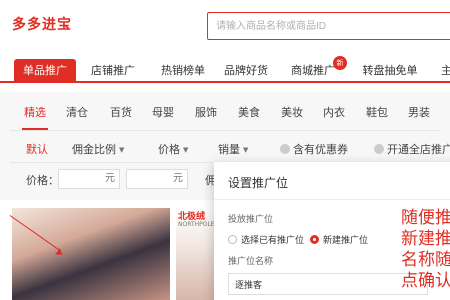 This screenshot has width=450, height=300. What do you see at coordinates (251, 220) in the screenshot?
I see `position-field-label: 投放推广位` at bounding box center [251, 220].